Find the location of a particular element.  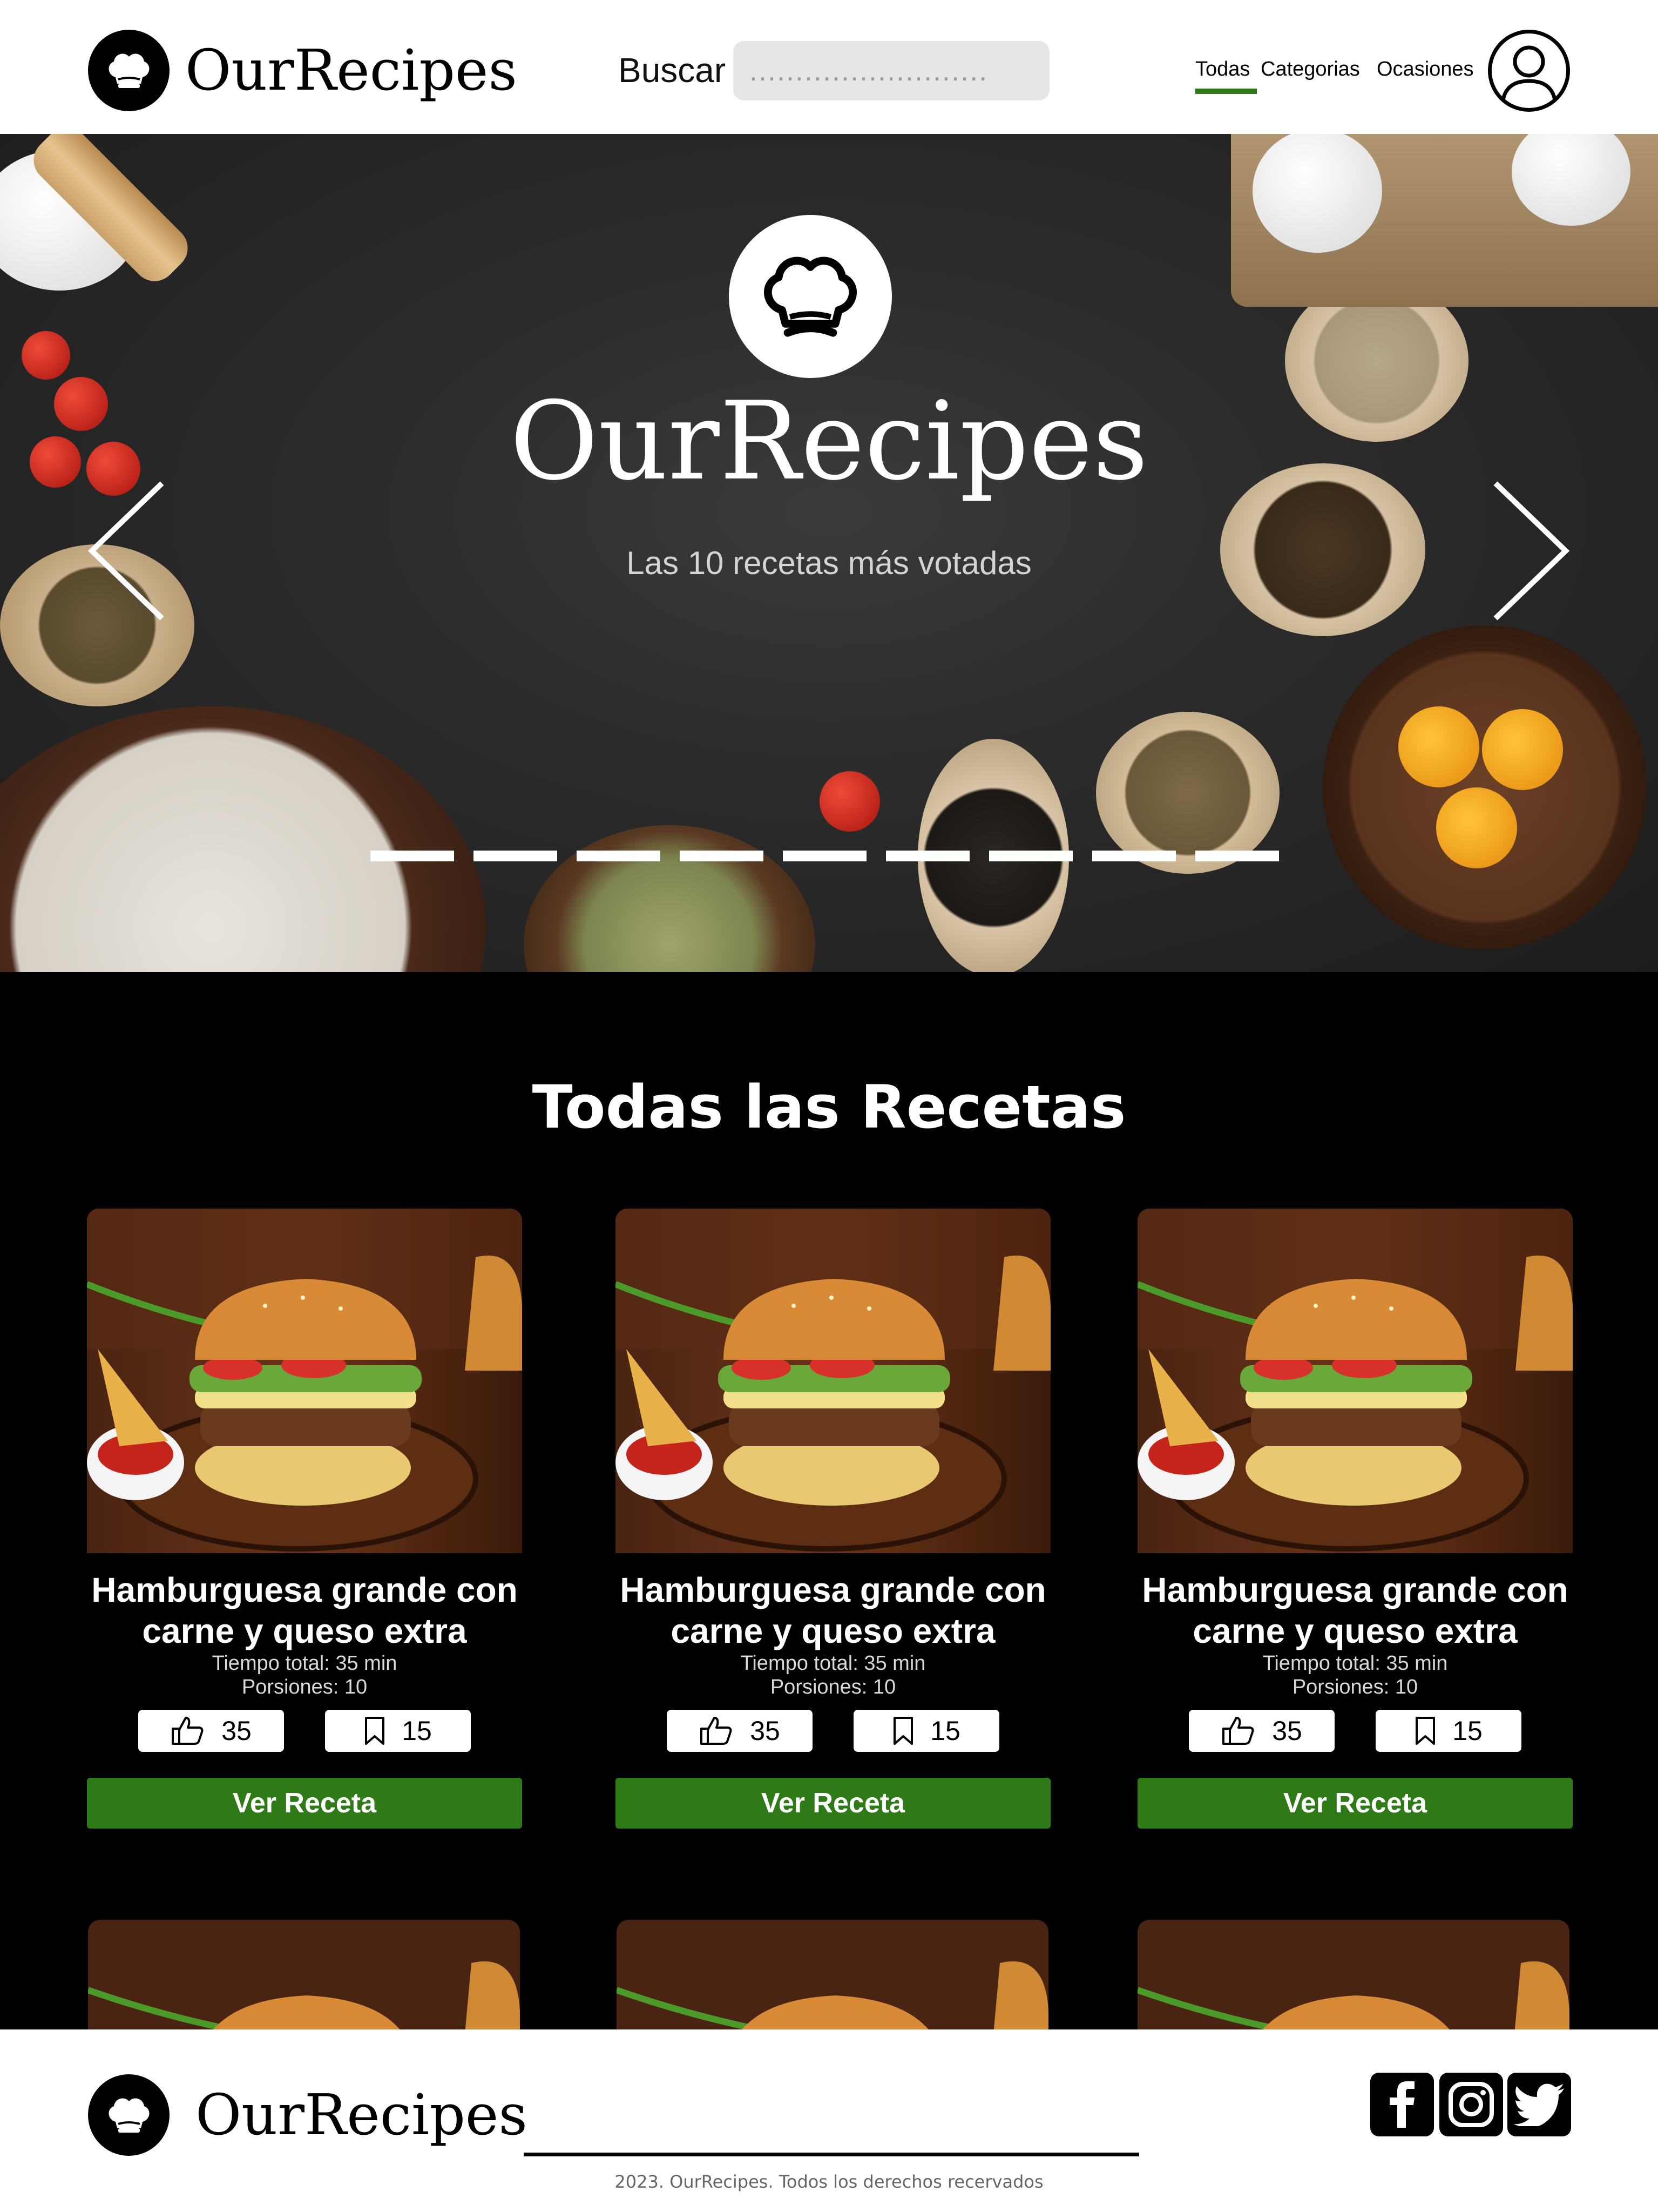

egg-bowl-decoration is located at coordinates (1485, 787).